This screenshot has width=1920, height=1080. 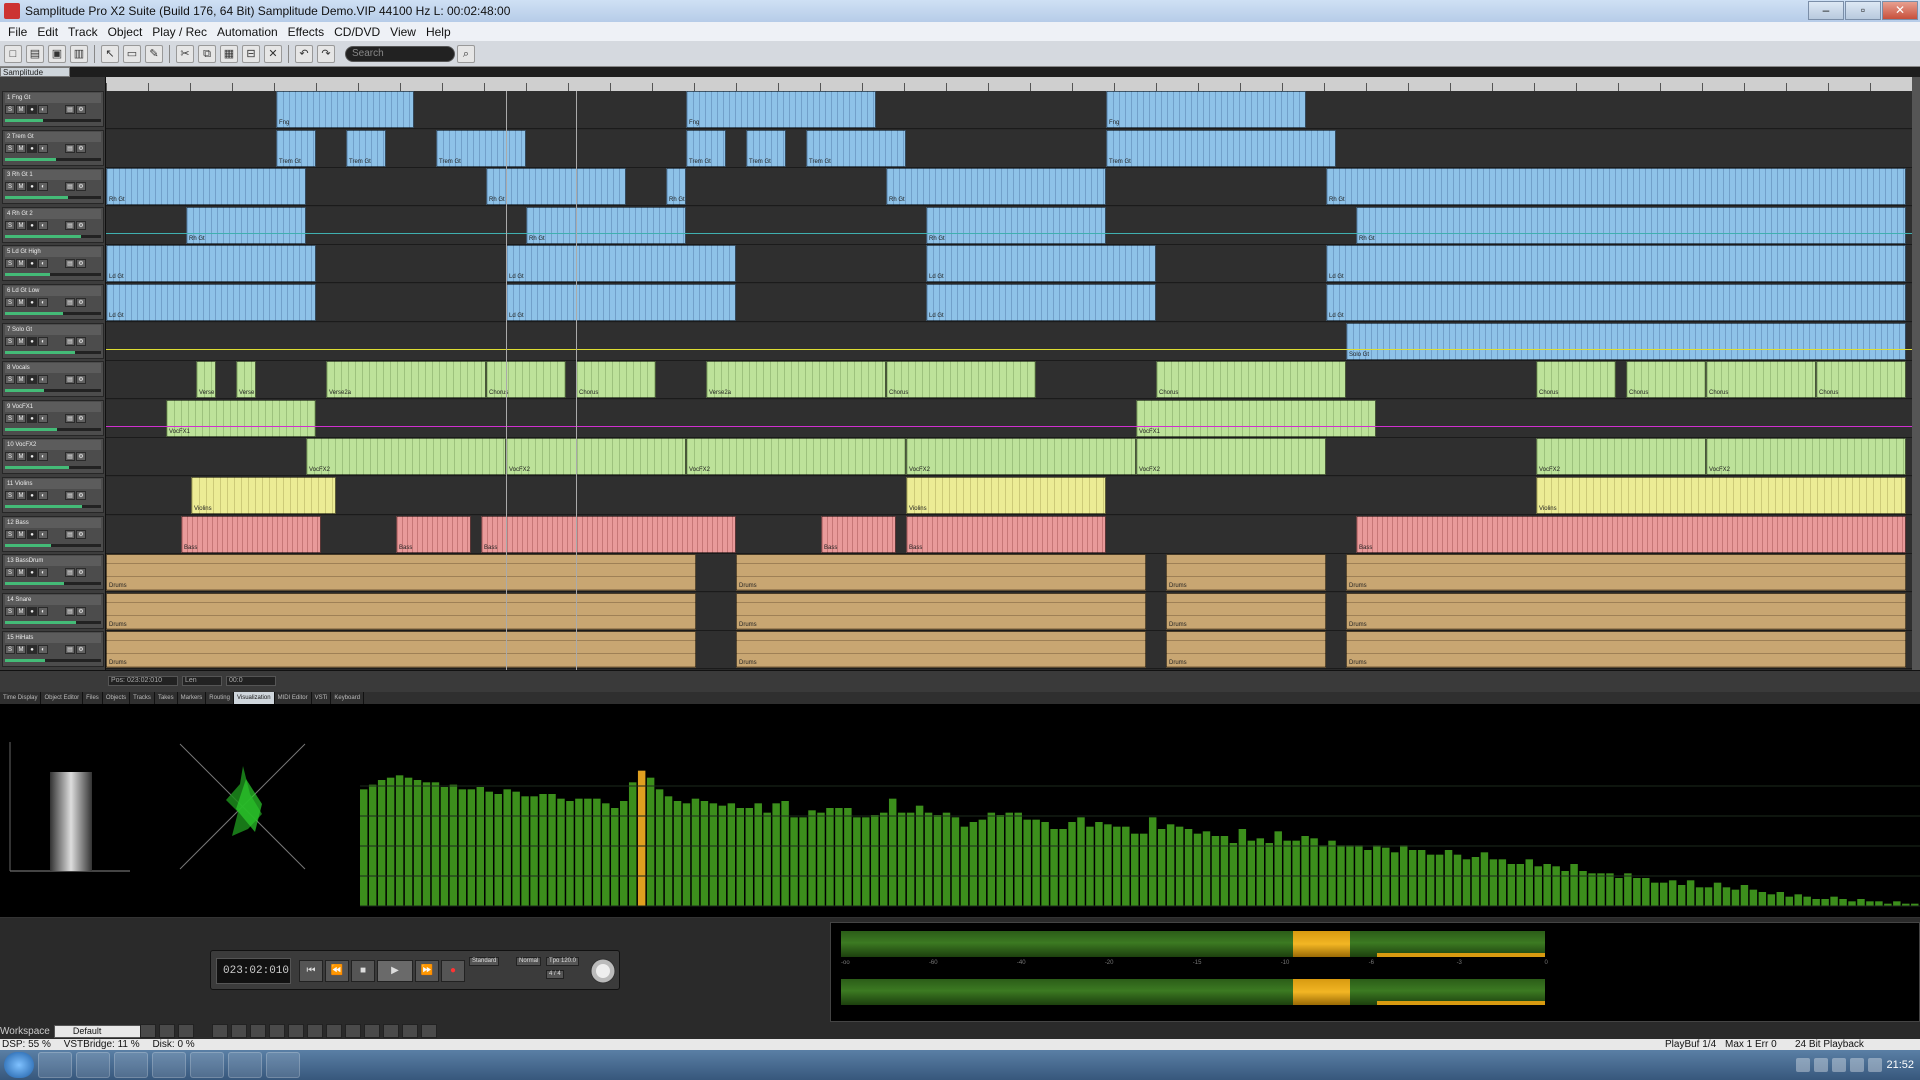 I want to click on audio-object: Fng, so click(x=781, y=109).